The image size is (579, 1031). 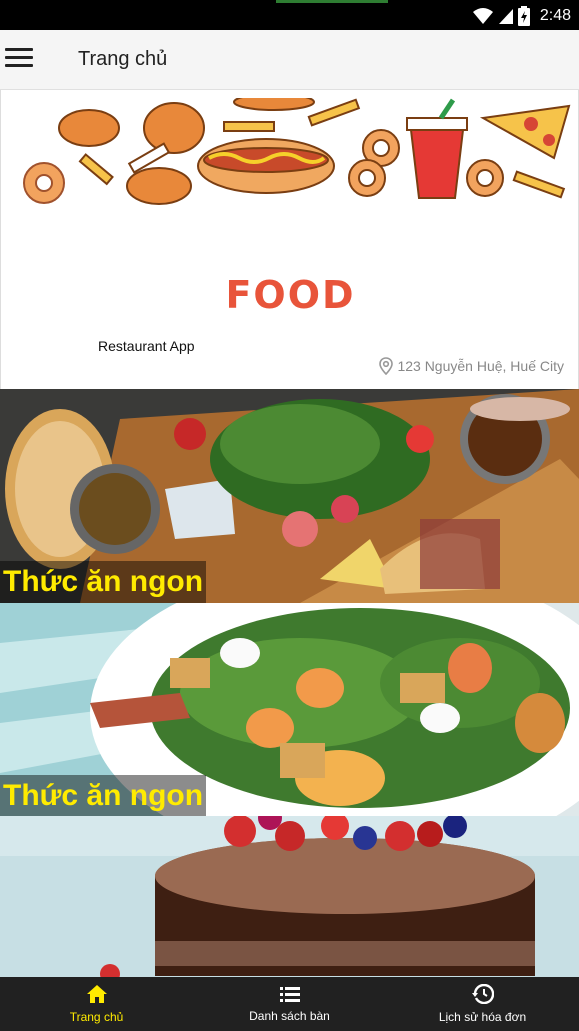 What do you see at coordinates (146, 346) in the screenshot?
I see `app-name: Restaurant App` at bounding box center [146, 346].